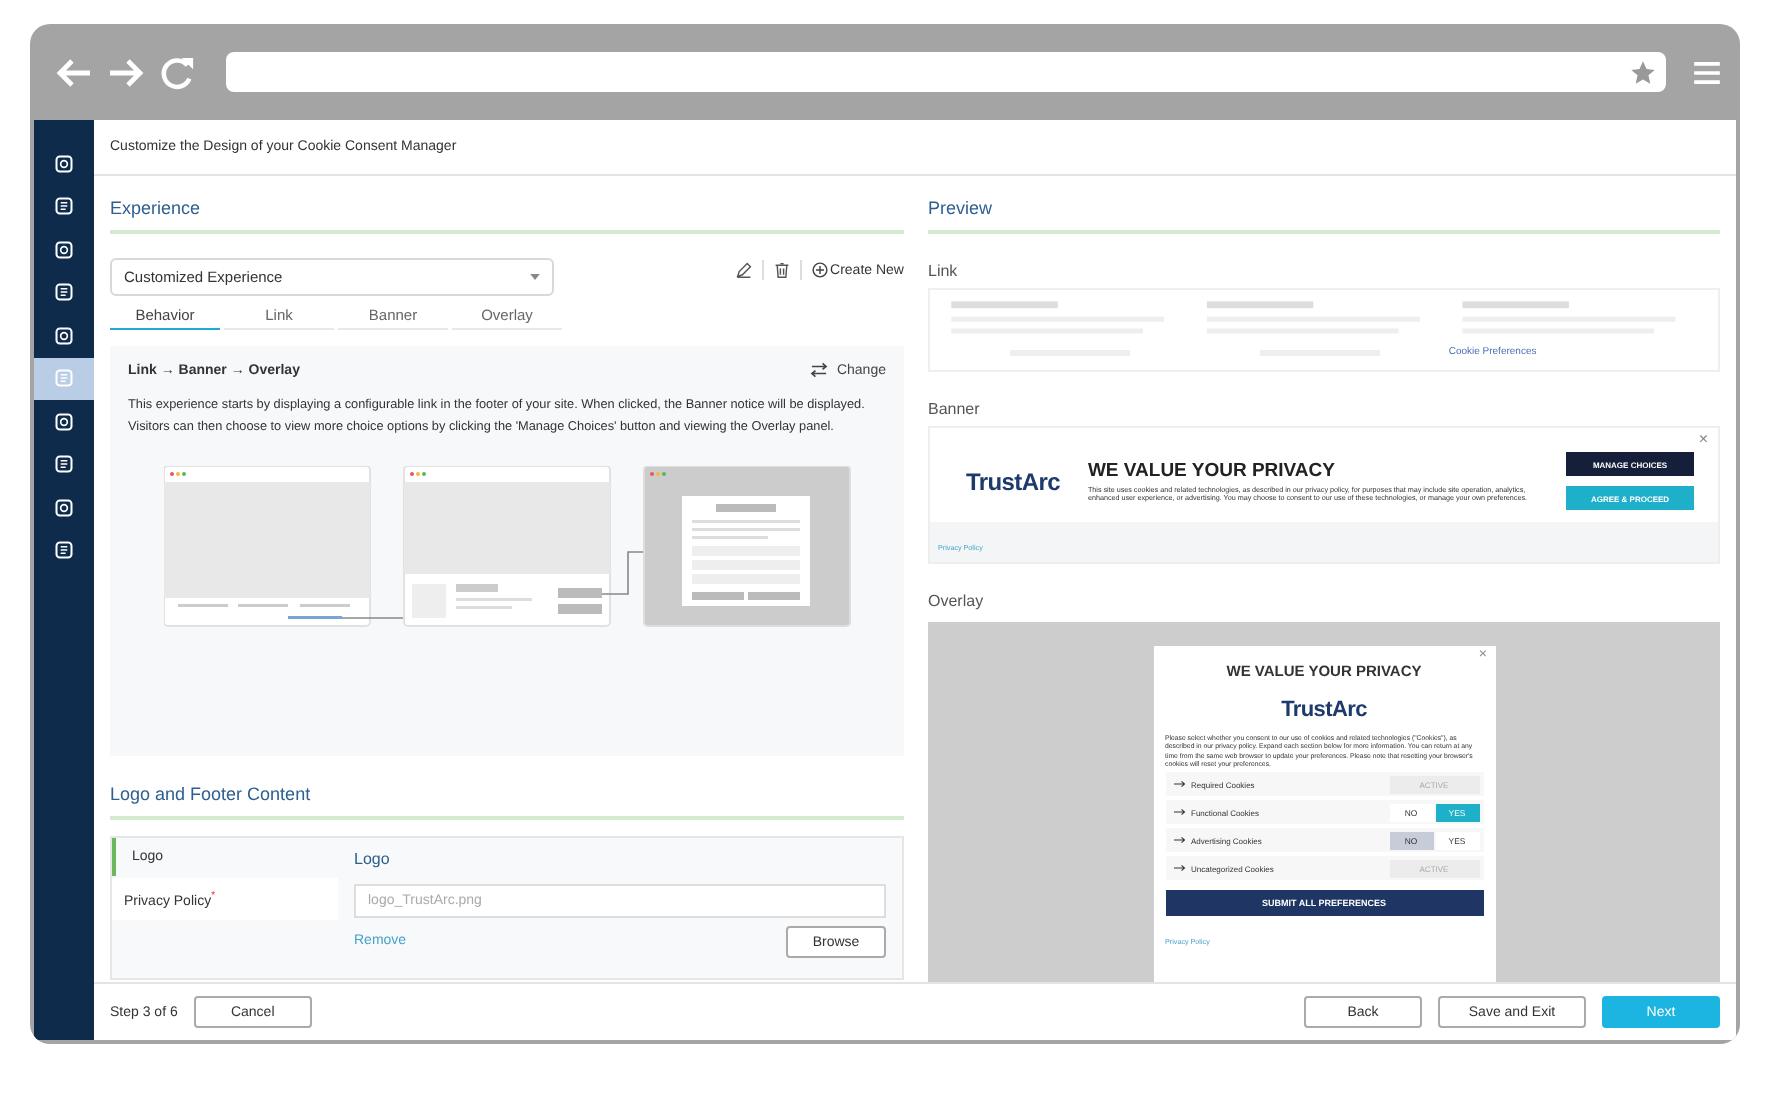 The width and height of the screenshot is (1770, 1094). I want to click on caret-icon, so click(535, 277).